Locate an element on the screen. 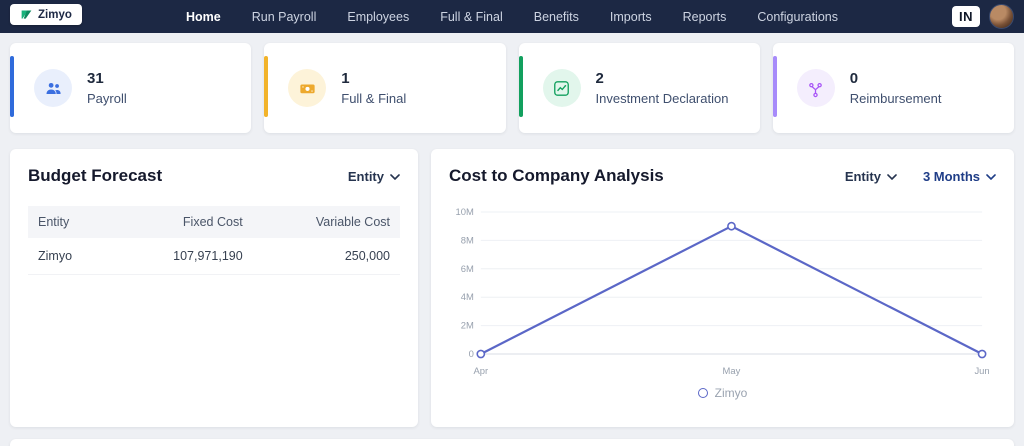 This screenshot has width=1024, height=446. budget-forecast-title: Budget Forecast is located at coordinates (95, 175).